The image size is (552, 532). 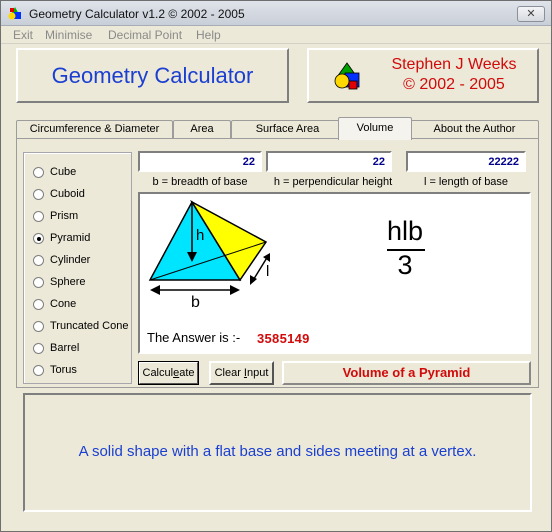 I want to click on height-label: h = perpendicular height, so click(x=333, y=182).